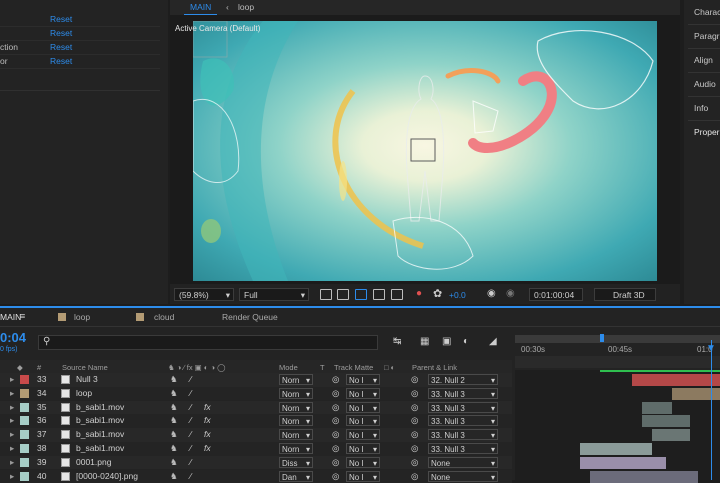  What do you see at coordinates (705, 84) in the screenshot?
I see `panel-audio: Audio` at bounding box center [705, 84].